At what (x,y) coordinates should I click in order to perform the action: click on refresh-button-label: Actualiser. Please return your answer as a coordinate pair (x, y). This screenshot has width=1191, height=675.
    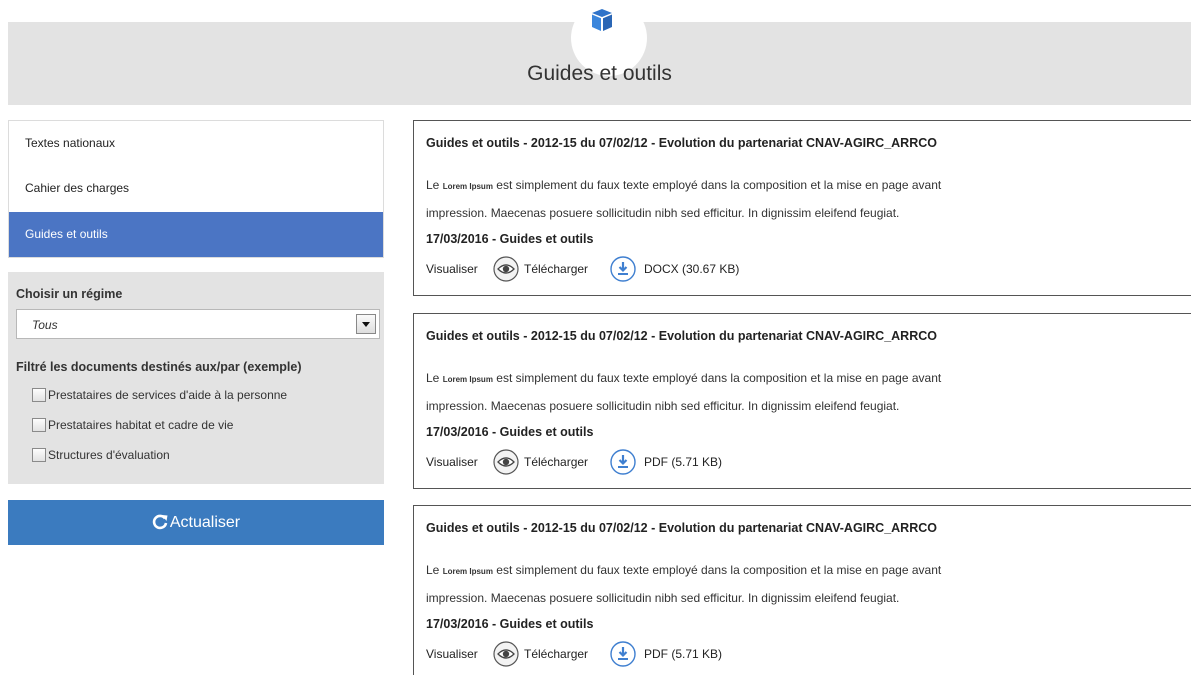
    Looking at the image, I should click on (205, 522).